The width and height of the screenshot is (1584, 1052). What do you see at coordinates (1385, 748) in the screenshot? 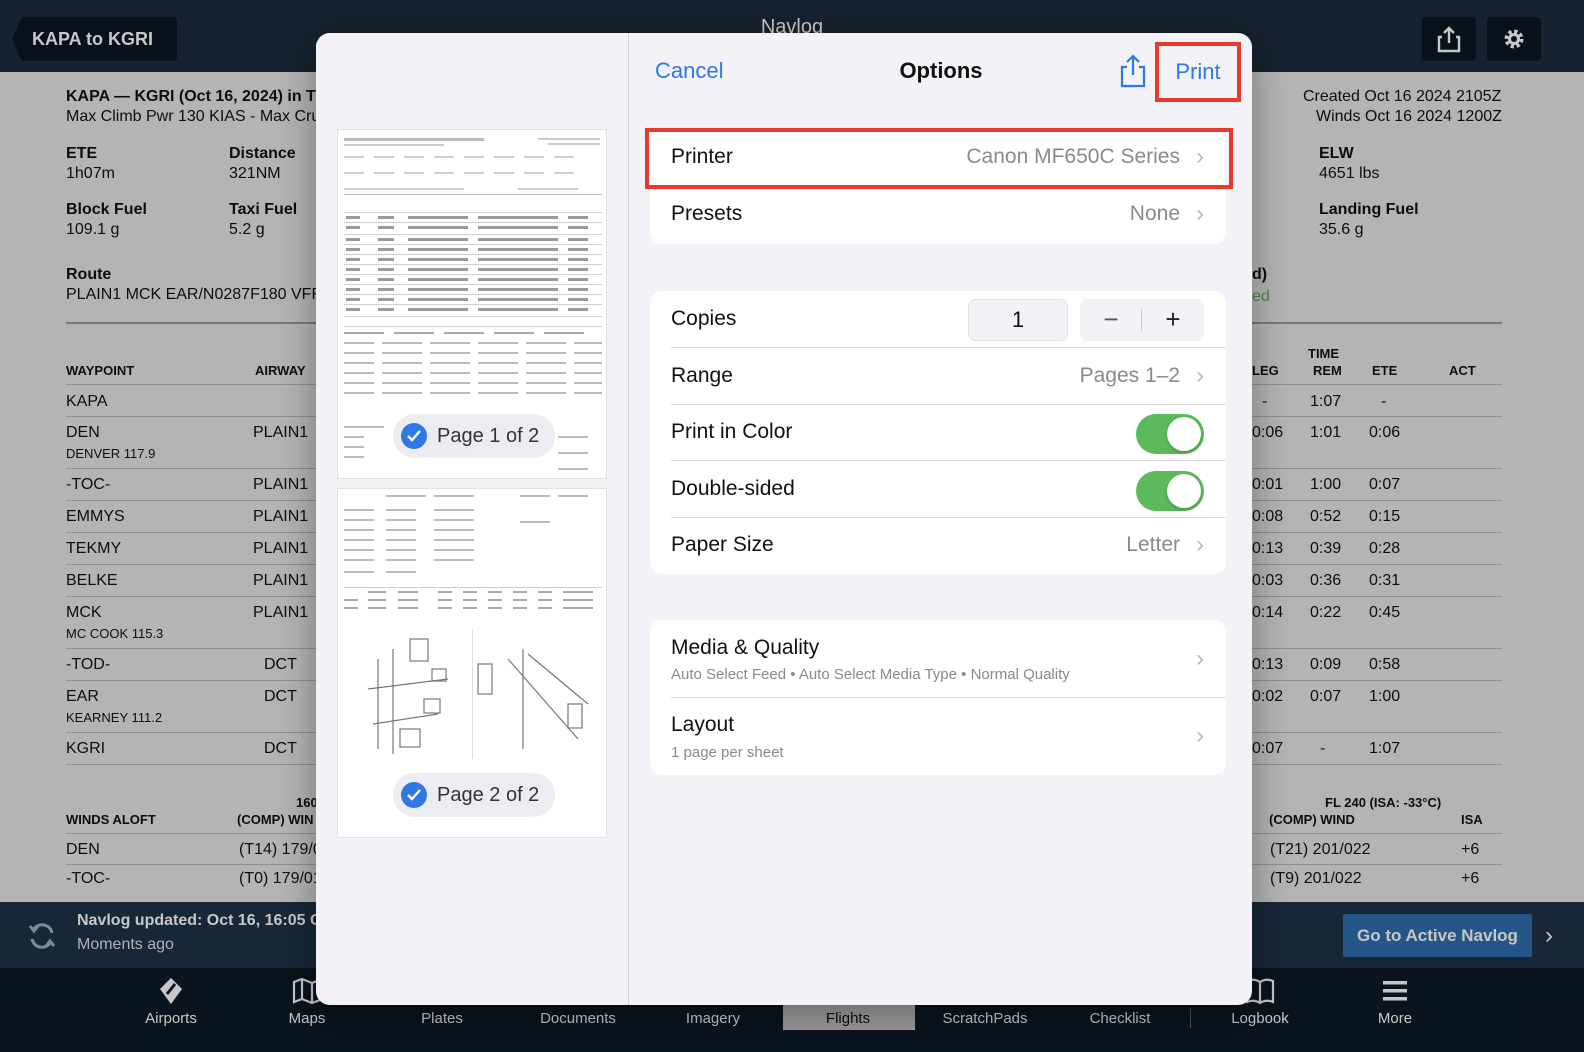
I see `row-ete: 1:07` at bounding box center [1385, 748].